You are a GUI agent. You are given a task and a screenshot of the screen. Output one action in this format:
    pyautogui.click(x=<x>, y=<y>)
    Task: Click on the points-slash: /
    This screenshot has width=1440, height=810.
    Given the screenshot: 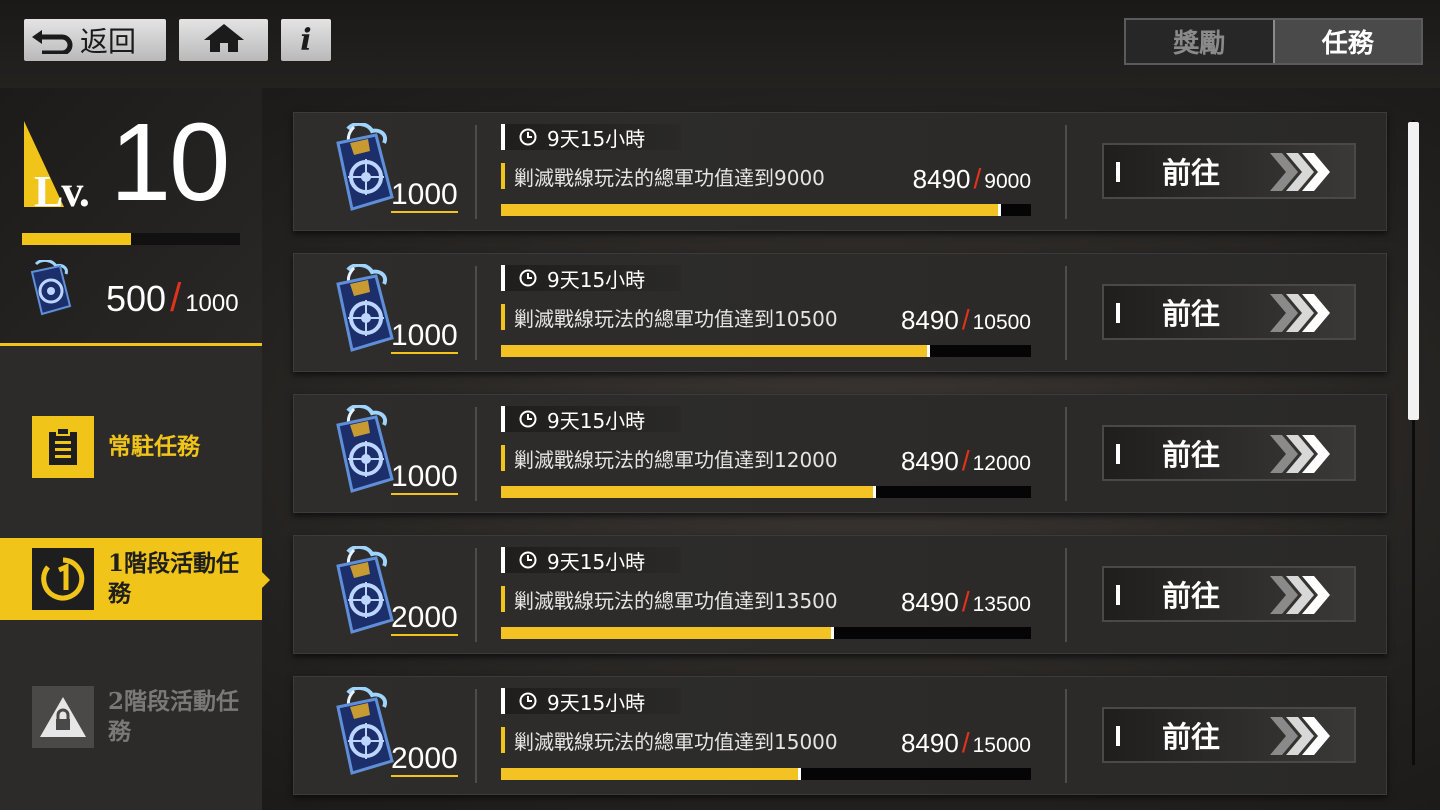 What is the action you would take?
    pyautogui.click(x=176, y=298)
    